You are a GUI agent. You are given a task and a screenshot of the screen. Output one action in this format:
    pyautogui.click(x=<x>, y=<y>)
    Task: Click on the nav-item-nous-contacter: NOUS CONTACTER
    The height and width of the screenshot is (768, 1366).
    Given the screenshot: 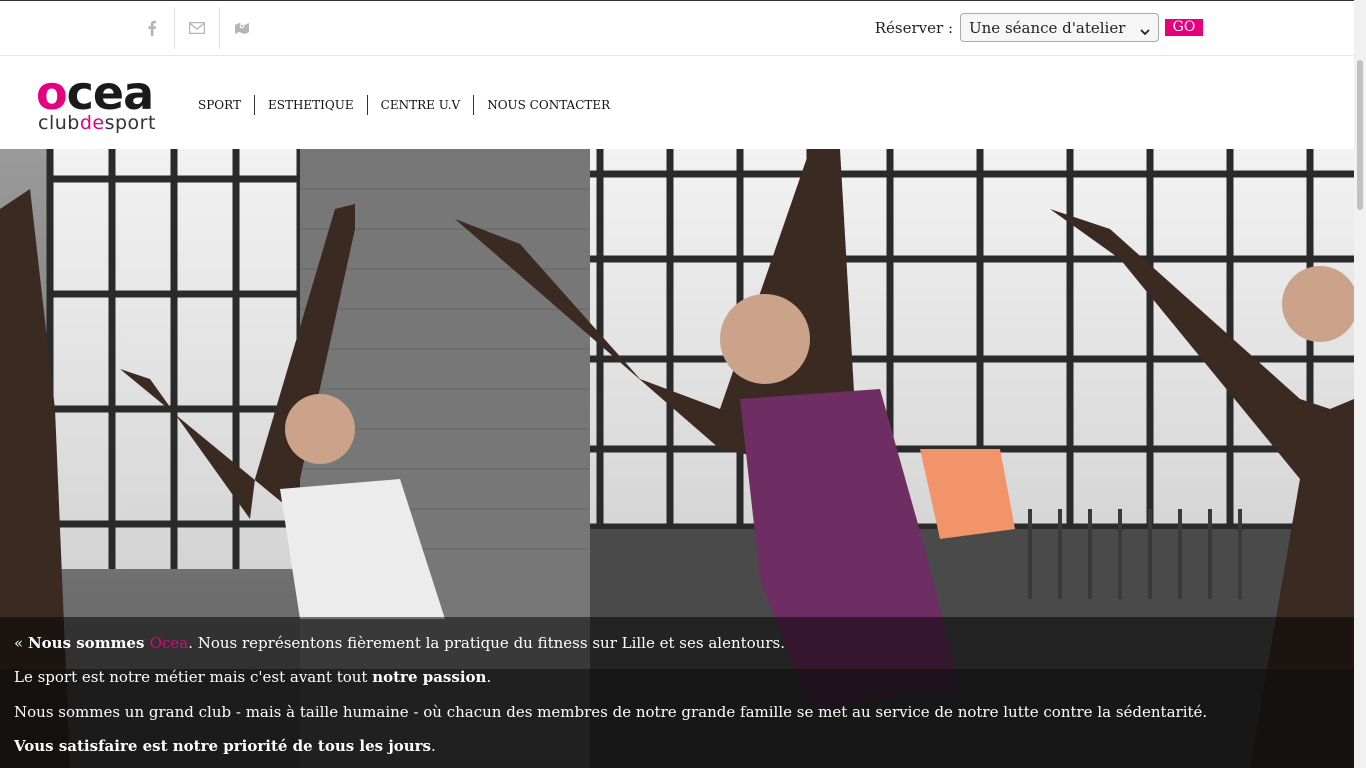 What is the action you would take?
    pyautogui.click(x=548, y=105)
    